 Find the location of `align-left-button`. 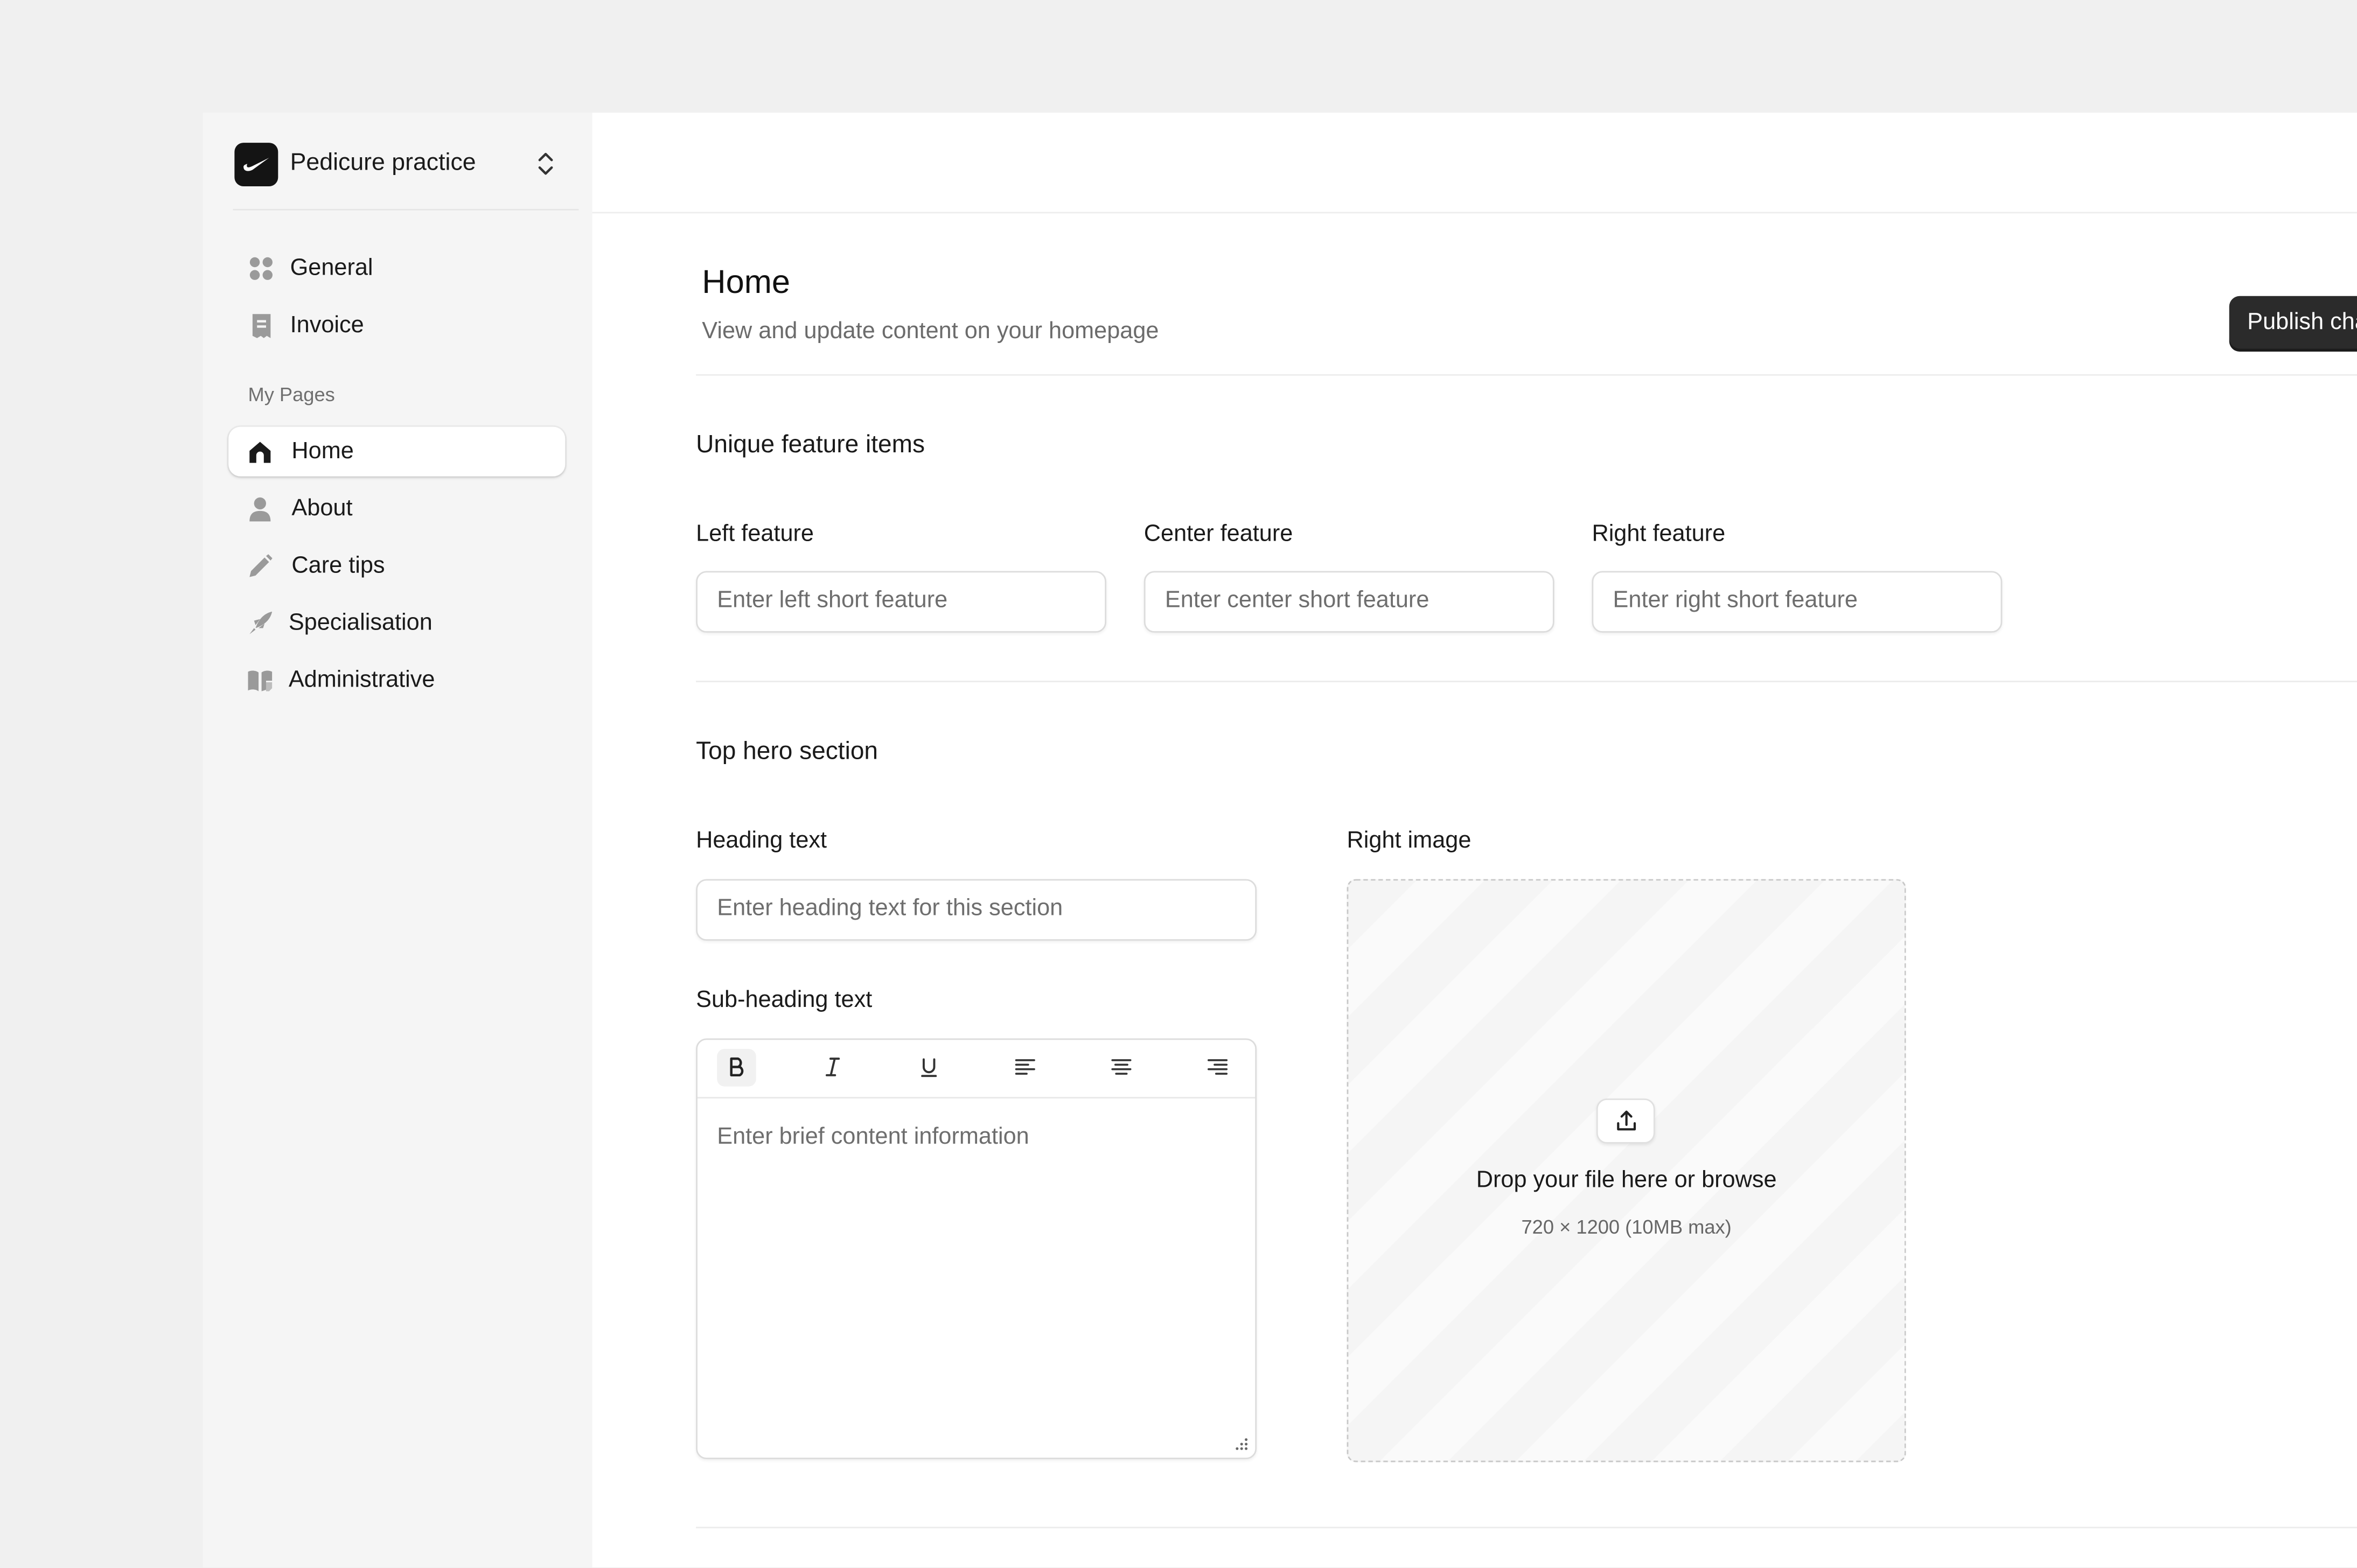

align-left-button is located at coordinates (1025, 1068).